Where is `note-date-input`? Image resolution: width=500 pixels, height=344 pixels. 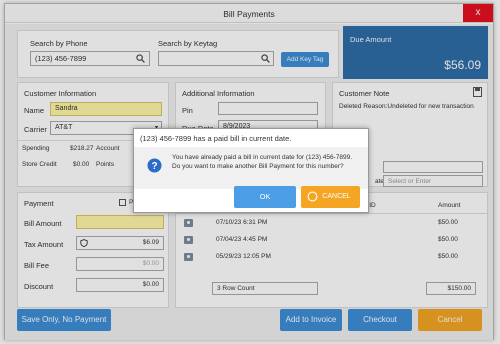
note-date-input is located at coordinates (433, 167).